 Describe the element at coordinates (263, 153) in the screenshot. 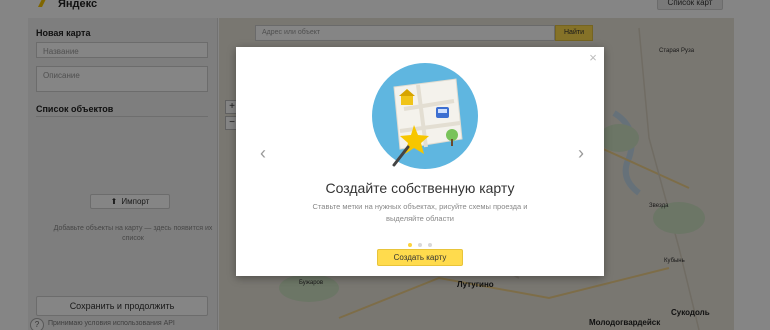

I see `prev-slide-arrow-icon: ‹` at that location.